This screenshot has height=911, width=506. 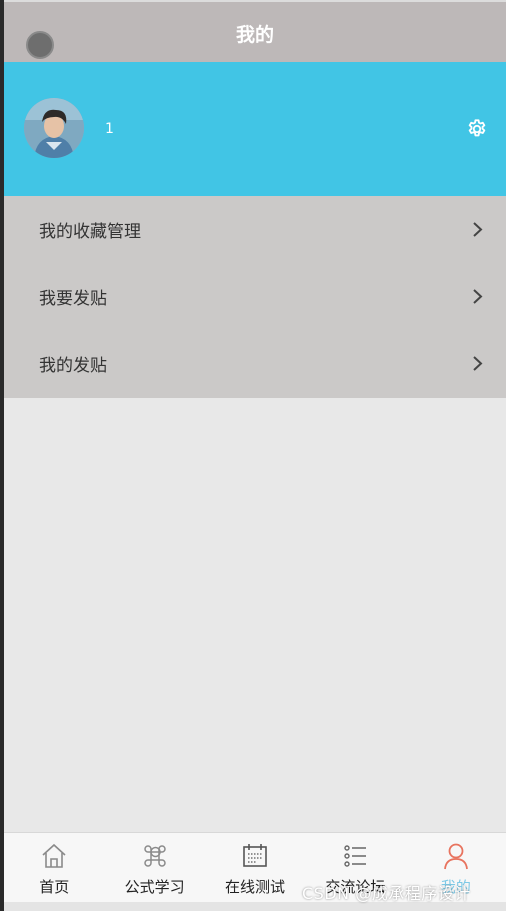 I want to click on tab-label: 公式学习, so click(x=154, y=887).